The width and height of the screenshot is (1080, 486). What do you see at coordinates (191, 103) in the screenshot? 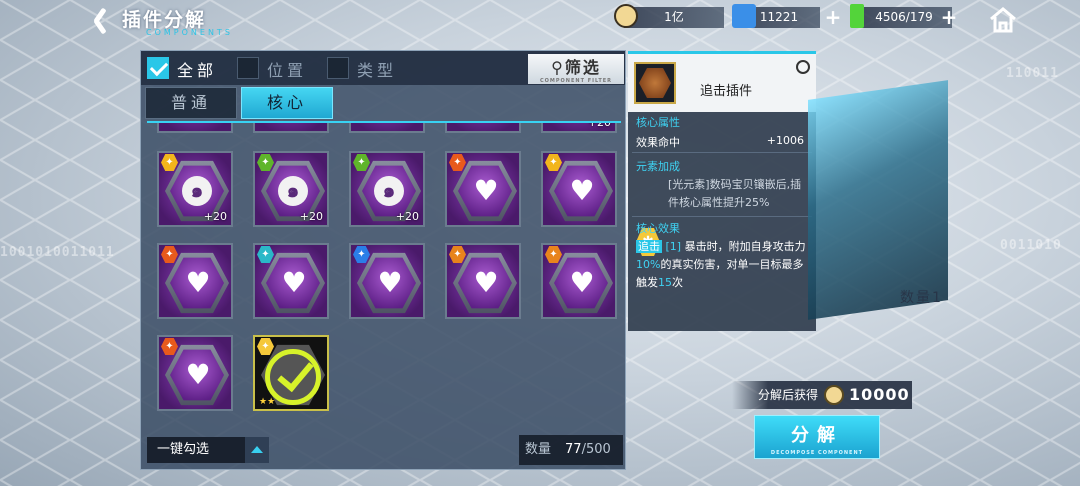
I see `tab-normal: 普通` at bounding box center [191, 103].